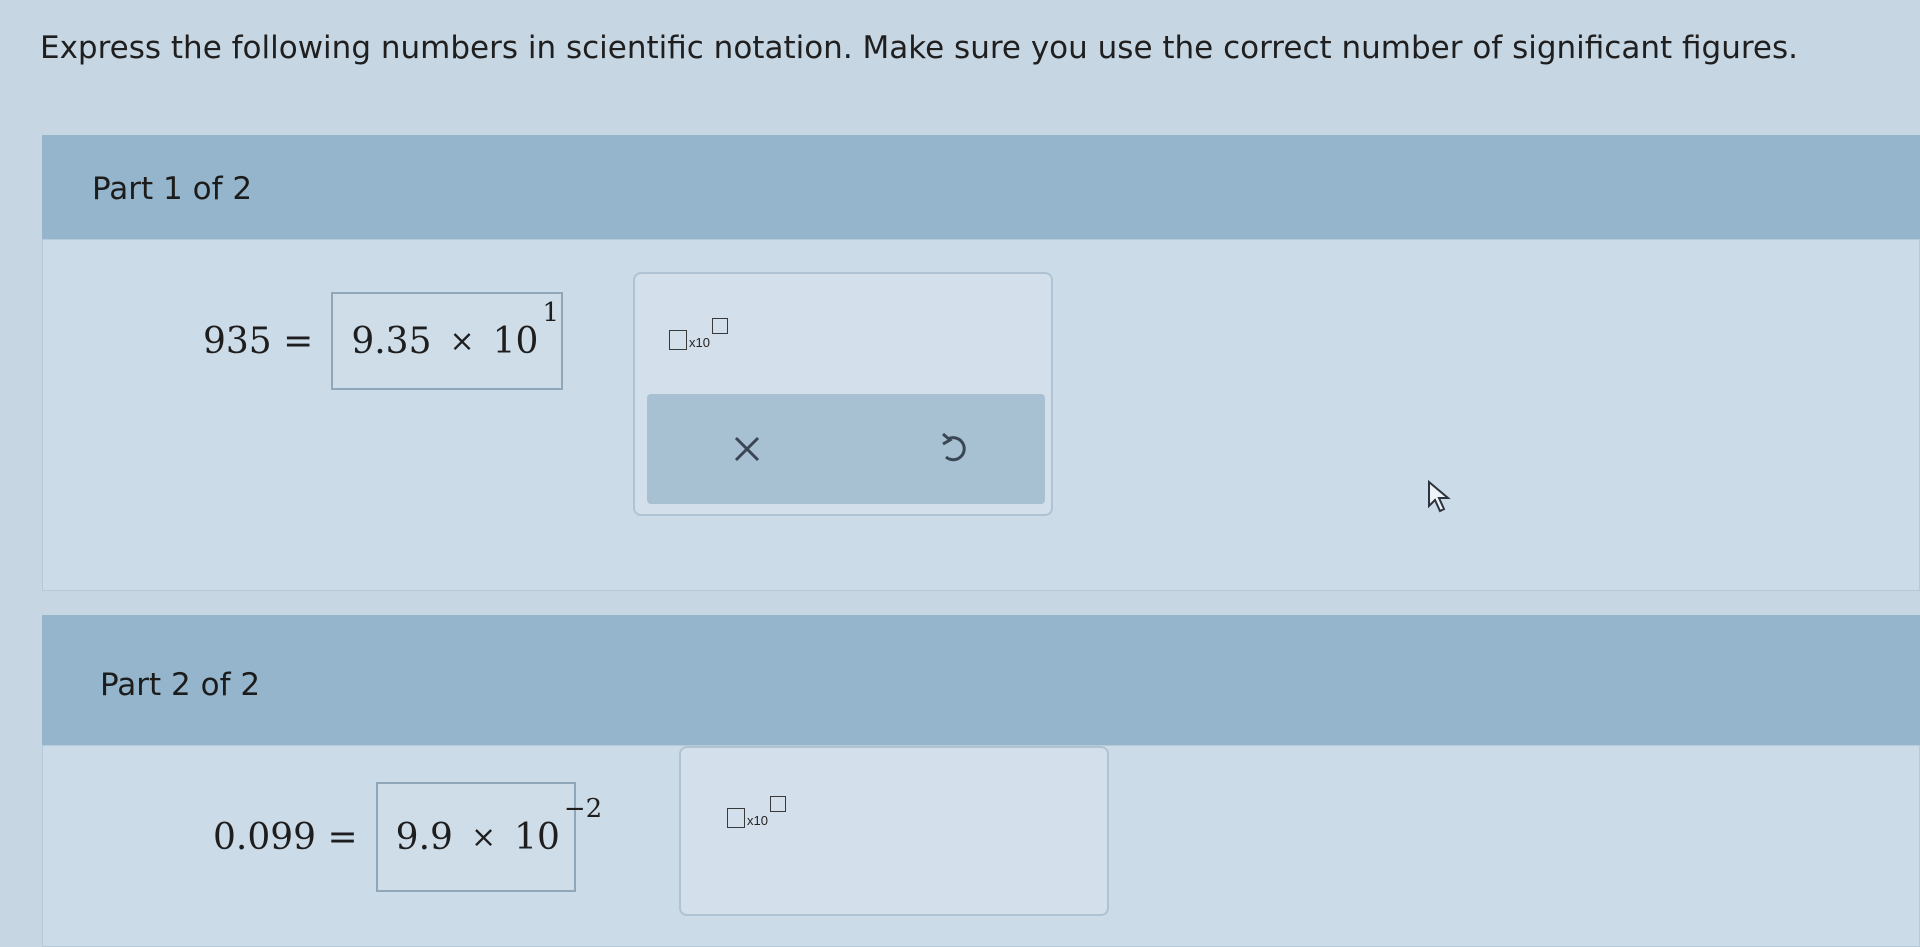 This screenshot has width=1920, height=947. Describe the element at coordinates (447, 341) in the screenshot. I see `part-1-answer-input: 9.35 × 10 1` at that location.